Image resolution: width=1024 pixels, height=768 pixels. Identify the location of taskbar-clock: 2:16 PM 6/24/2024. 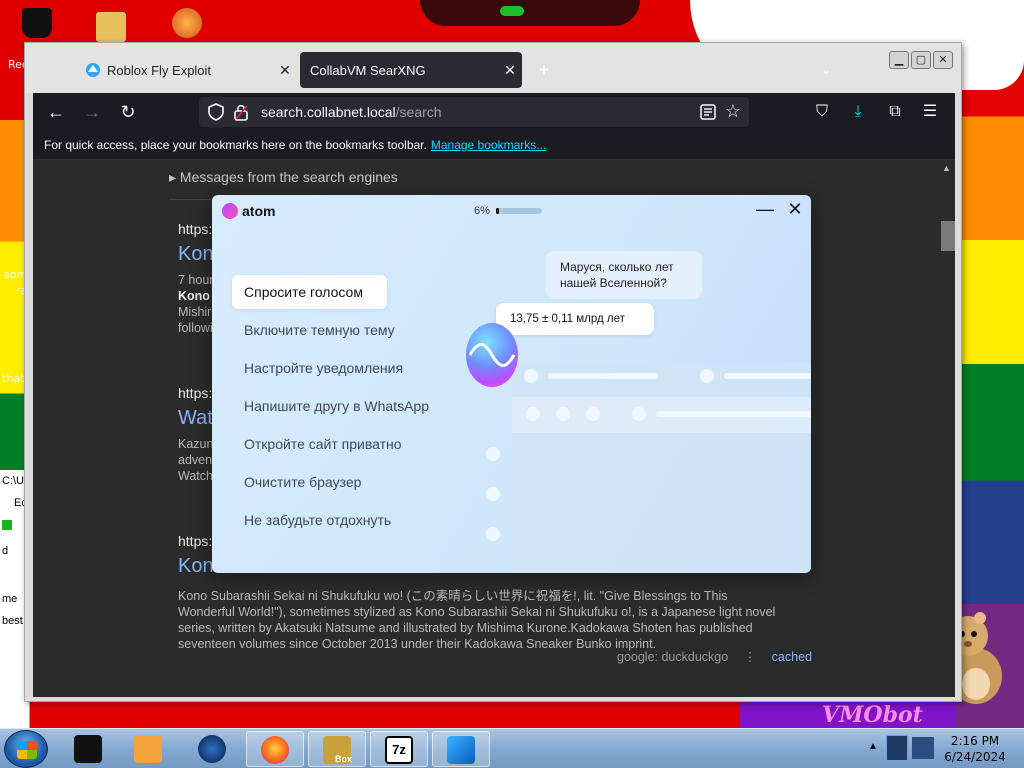
(975, 749).